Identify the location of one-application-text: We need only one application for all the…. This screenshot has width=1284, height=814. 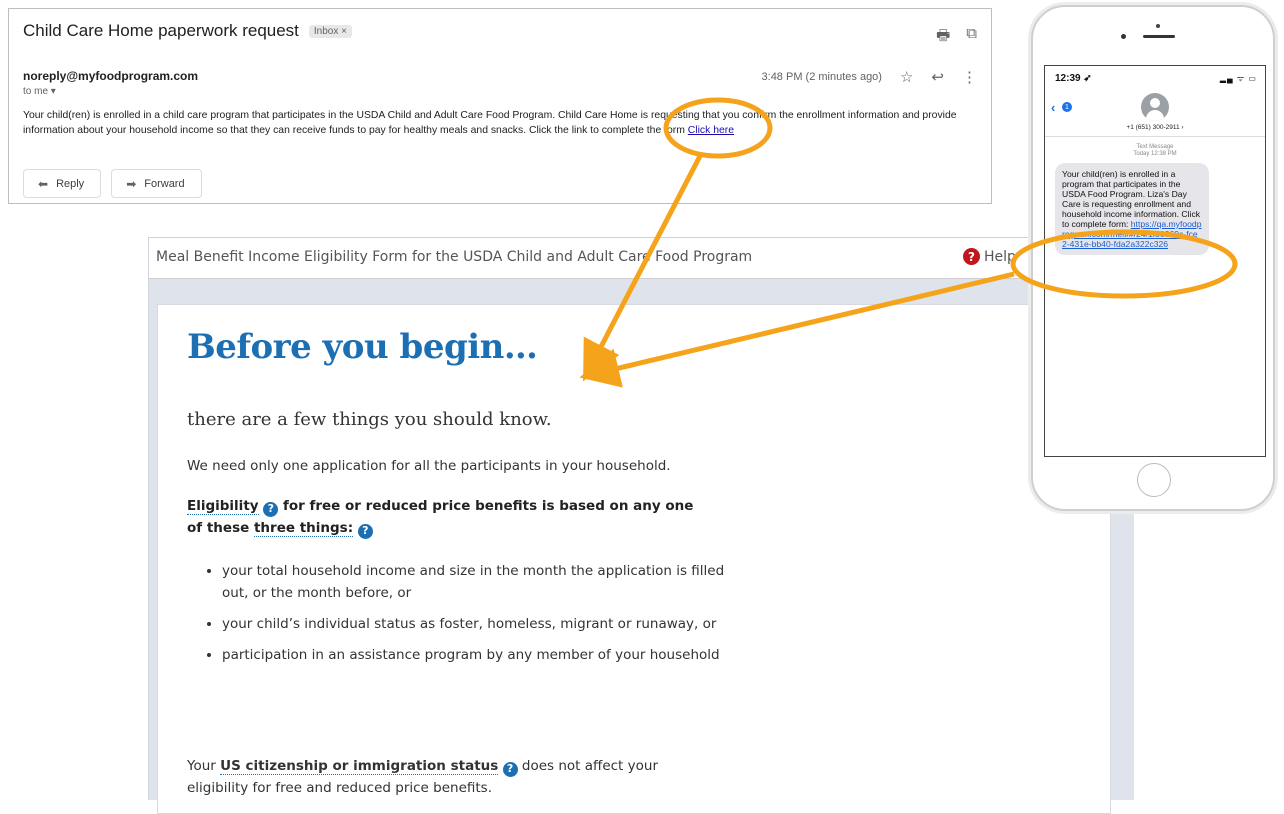
(429, 466).